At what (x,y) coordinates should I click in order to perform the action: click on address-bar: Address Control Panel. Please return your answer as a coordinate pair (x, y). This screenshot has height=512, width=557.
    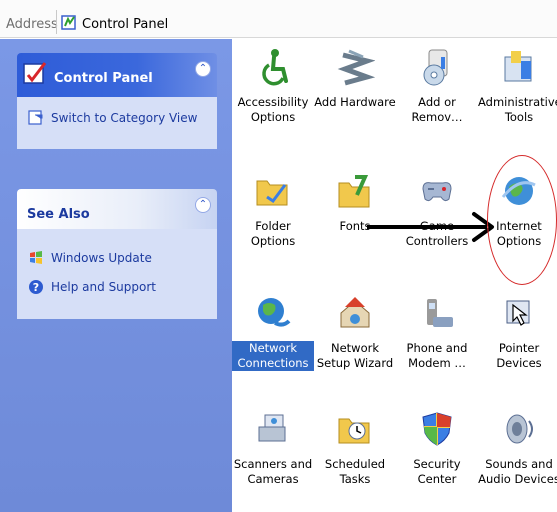
    Looking at the image, I should click on (278, 19).